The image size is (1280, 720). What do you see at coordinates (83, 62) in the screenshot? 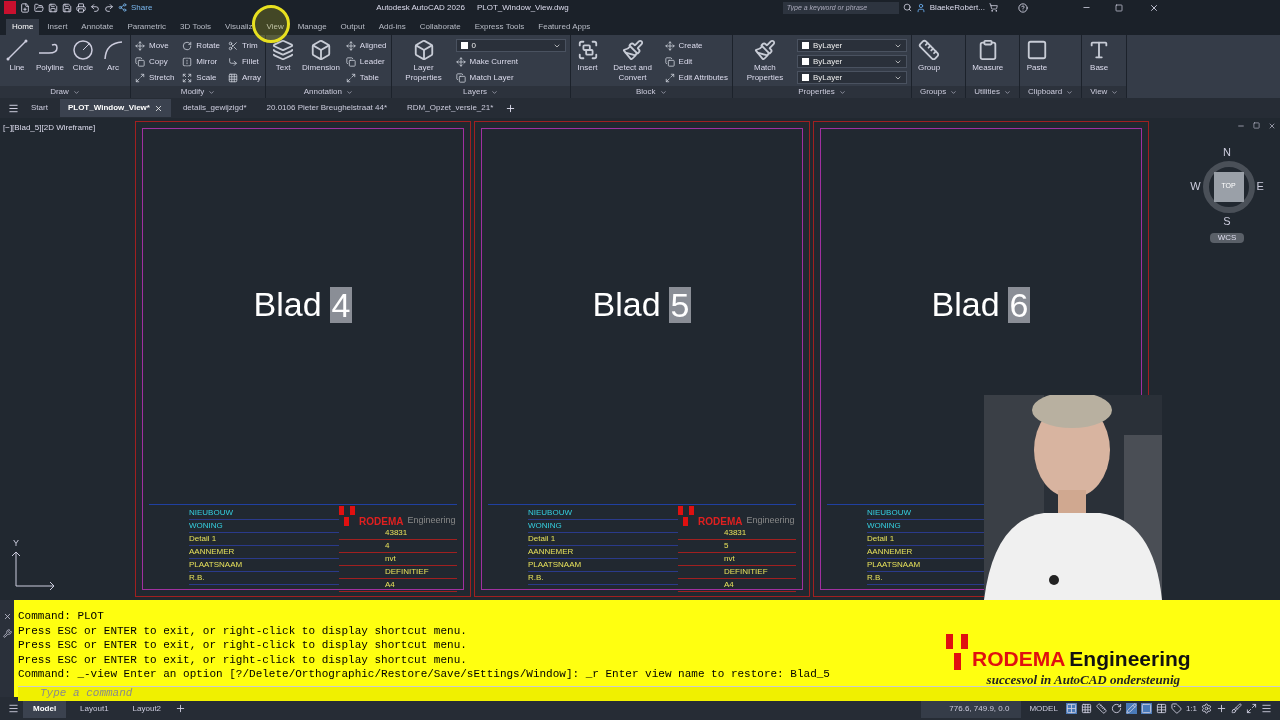
I see `ribbon-tool: Circle` at bounding box center [83, 62].